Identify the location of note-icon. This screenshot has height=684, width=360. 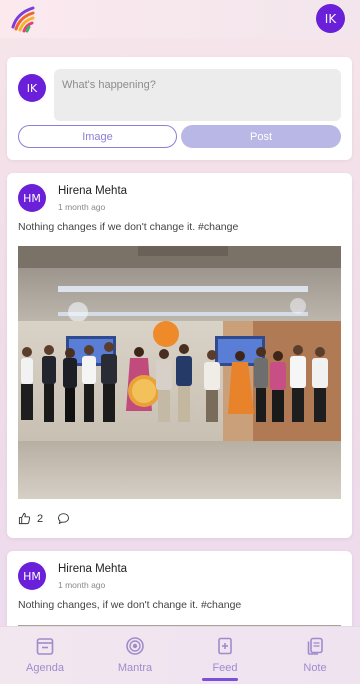
(315, 646).